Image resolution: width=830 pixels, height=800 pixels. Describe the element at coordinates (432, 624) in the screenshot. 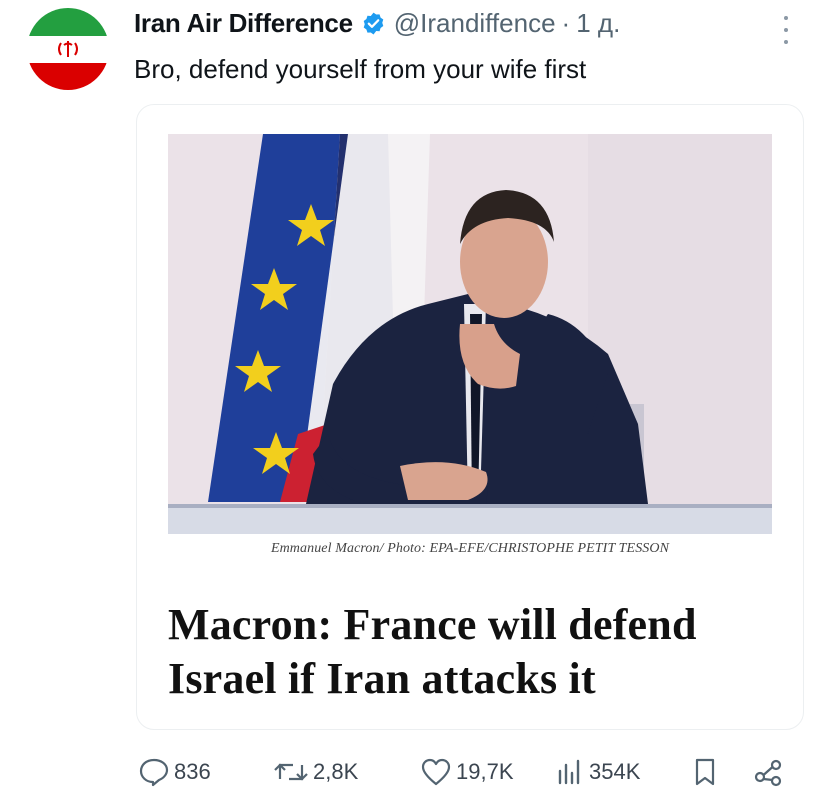

I see `headline-line-1: Macron: France will defend` at that location.